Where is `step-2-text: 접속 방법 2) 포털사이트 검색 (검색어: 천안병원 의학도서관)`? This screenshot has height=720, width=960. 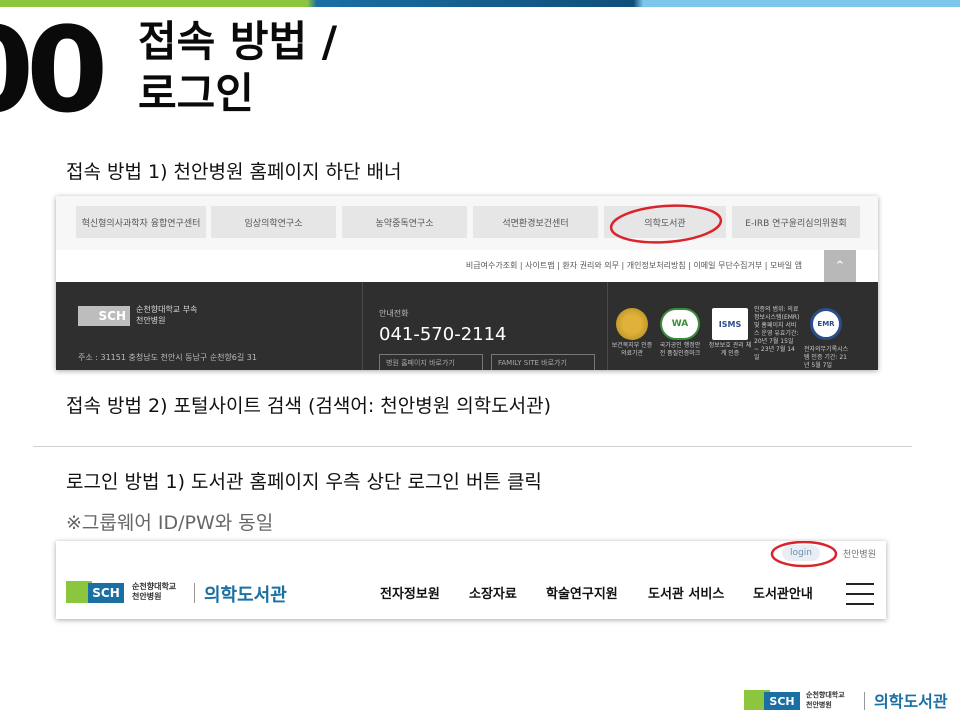
step-2-text: 접속 방법 2) 포털사이트 검색 (검색어: 천안병원 의학도서관) is located at coordinates (309, 406).